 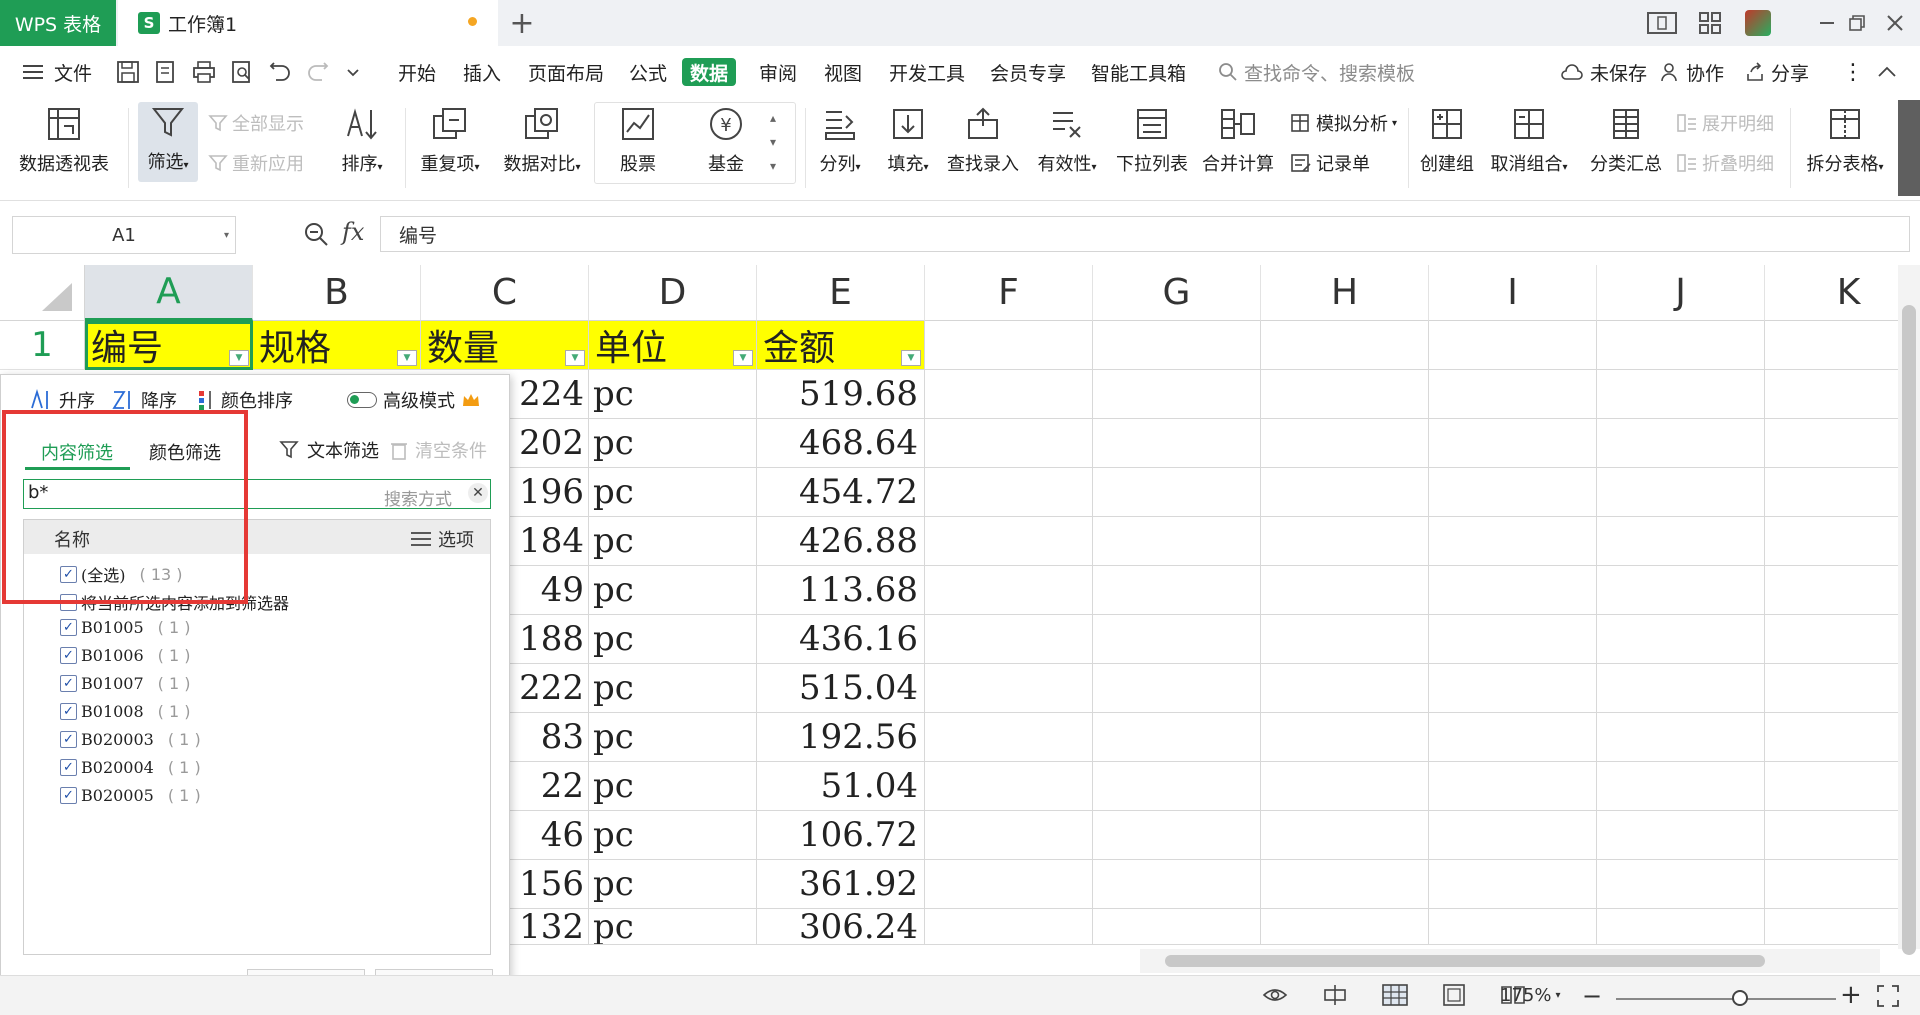 What do you see at coordinates (673, 345) in the screenshot?
I see `header-cell: 单位 ▼` at bounding box center [673, 345].